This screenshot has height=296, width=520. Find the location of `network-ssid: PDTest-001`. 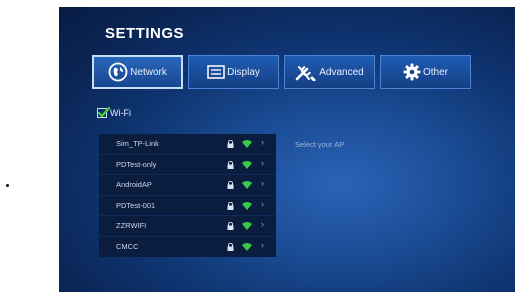

network-ssid: PDTest-001 is located at coordinates (136, 205).